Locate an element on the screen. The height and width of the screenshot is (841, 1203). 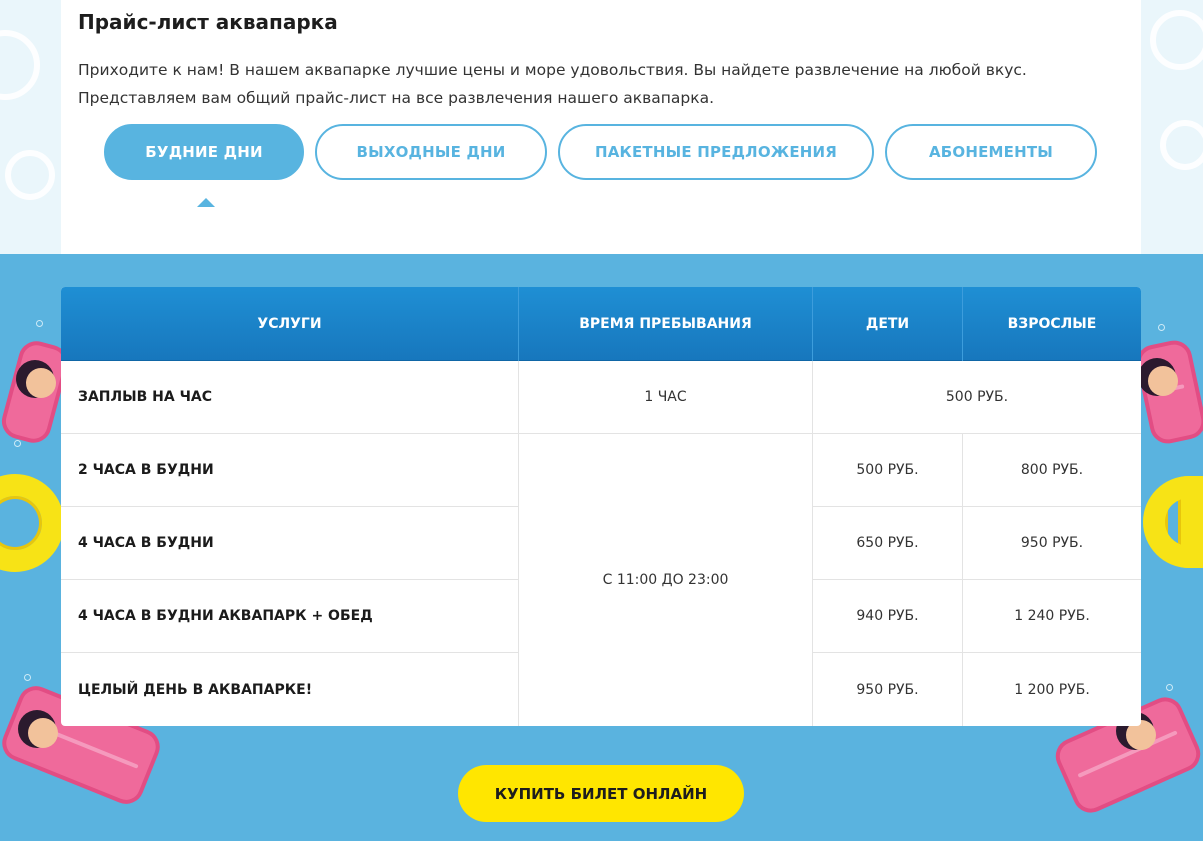
table-row-price-children: 950 РУБ. is located at coordinates (888, 689).